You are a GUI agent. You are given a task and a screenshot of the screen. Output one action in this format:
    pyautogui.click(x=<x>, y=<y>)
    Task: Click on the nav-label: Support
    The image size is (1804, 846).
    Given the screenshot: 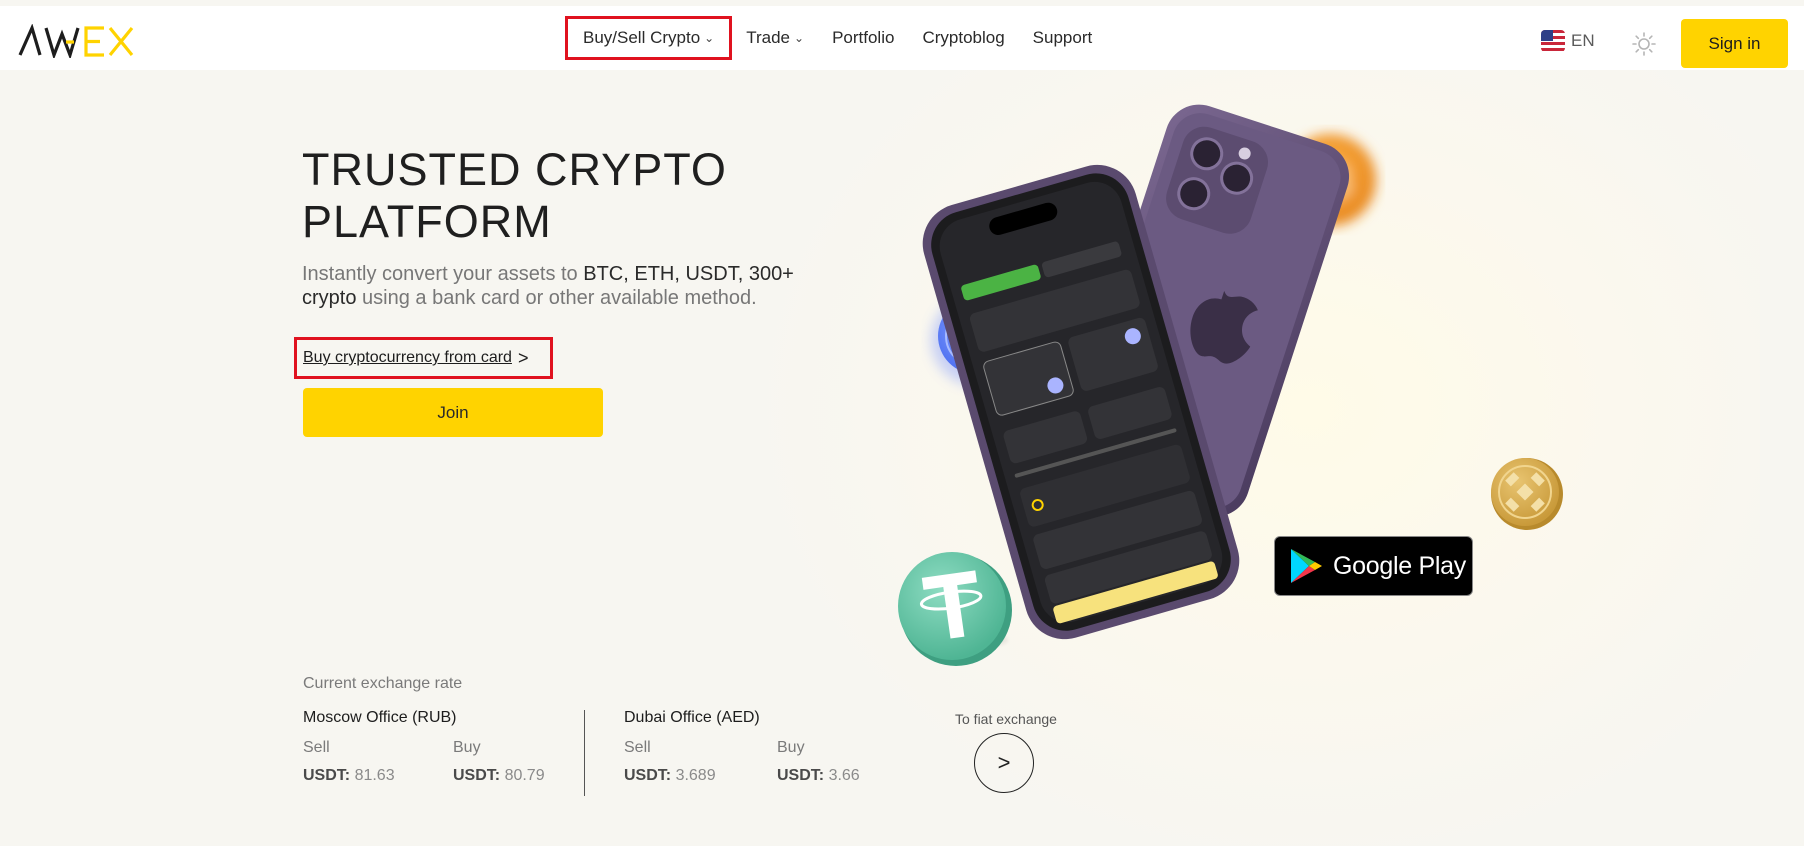 What is the action you would take?
    pyautogui.click(x=1062, y=37)
    